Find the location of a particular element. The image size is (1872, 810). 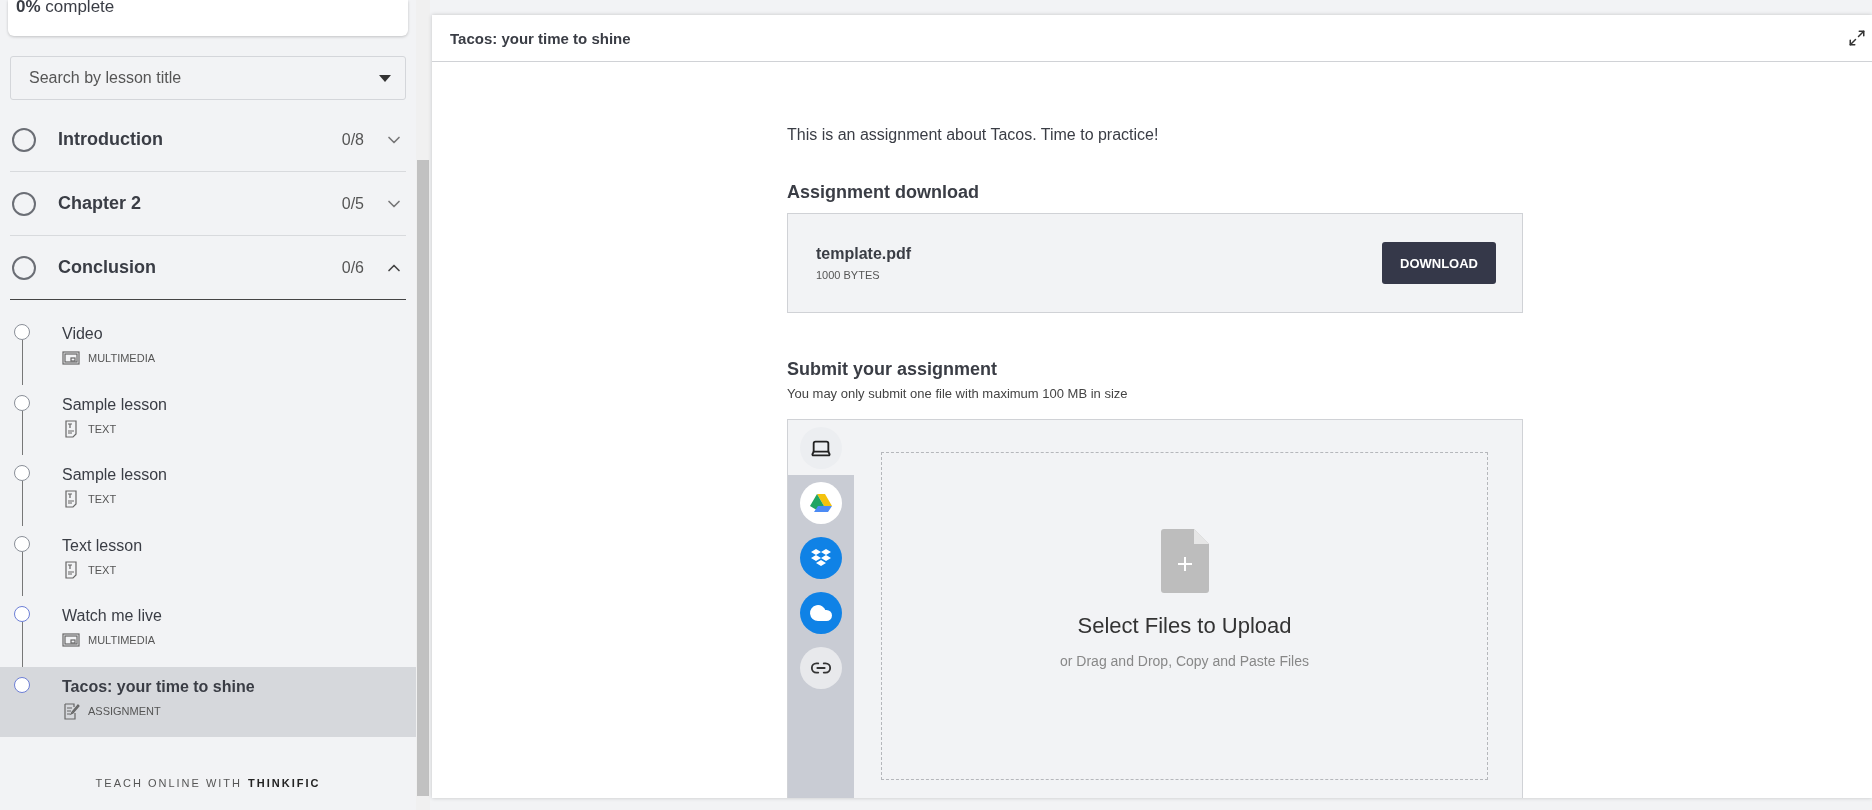

chapter-count: 0/6 is located at coordinates (352, 267).